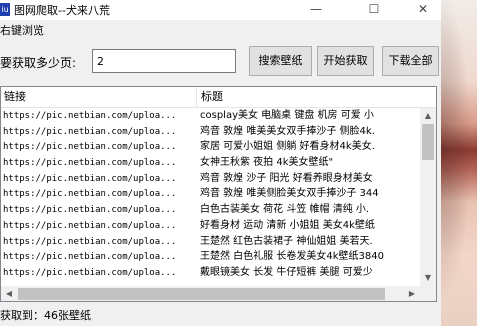  I want to click on title-cell: 鸡音 敦煌 唯美美女双手捧沙子 侧脸4k., so click(309, 132).